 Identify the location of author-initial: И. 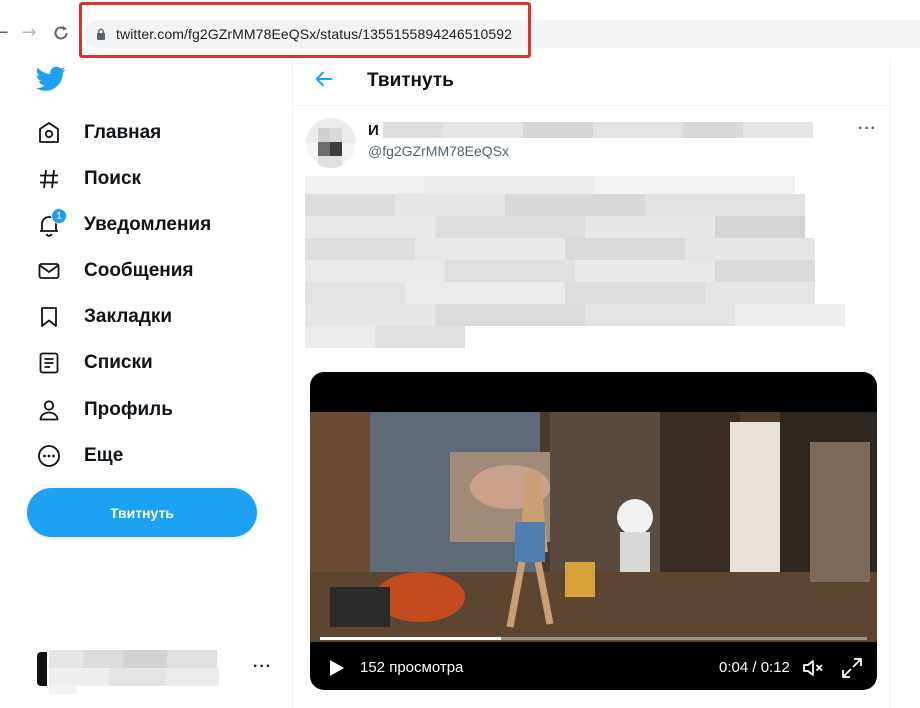
(373, 130).